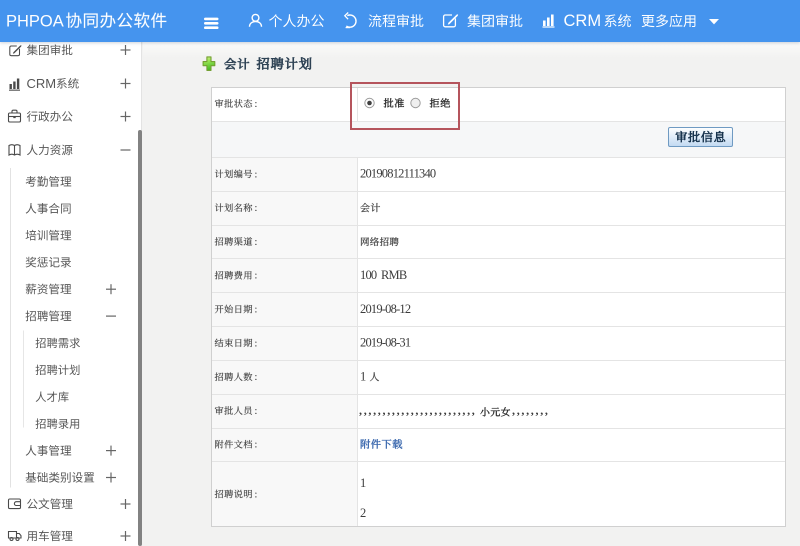  I want to click on svg-text: 2019-08-31, so click(385, 343).